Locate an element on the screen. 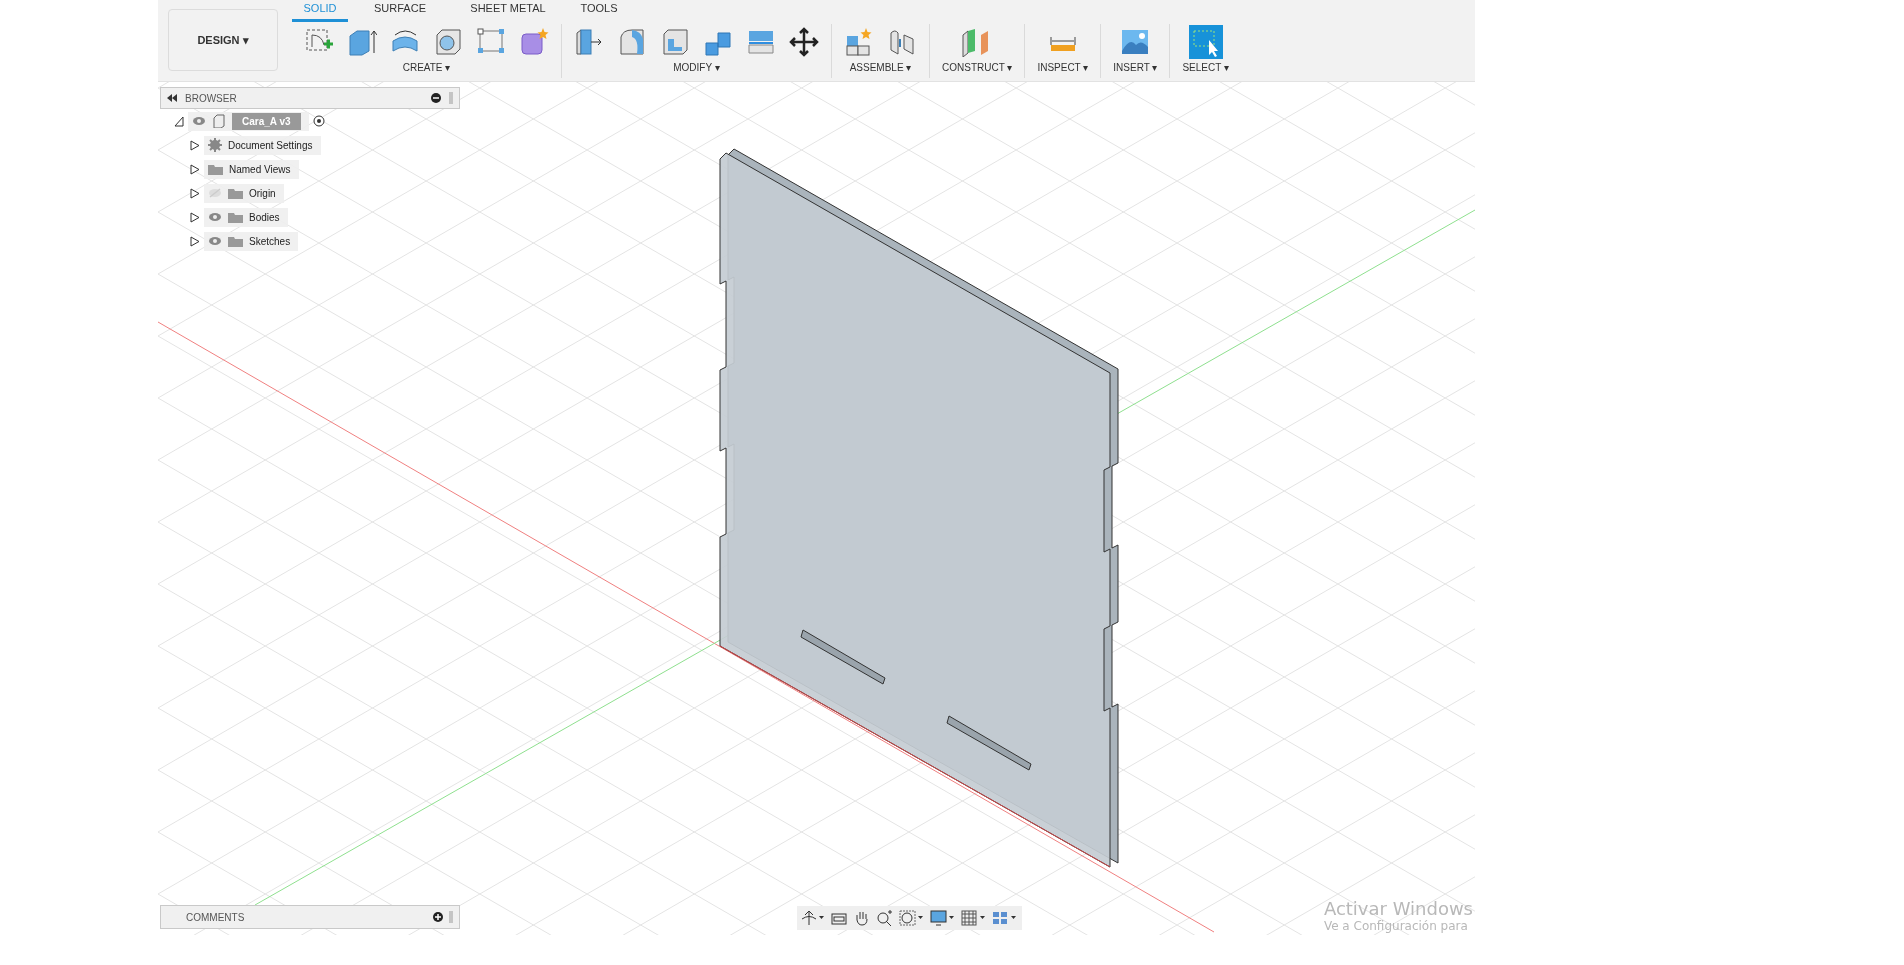 Image resolution: width=1904 pixels, height=965 pixels. hand-icon is located at coordinates (862, 918).